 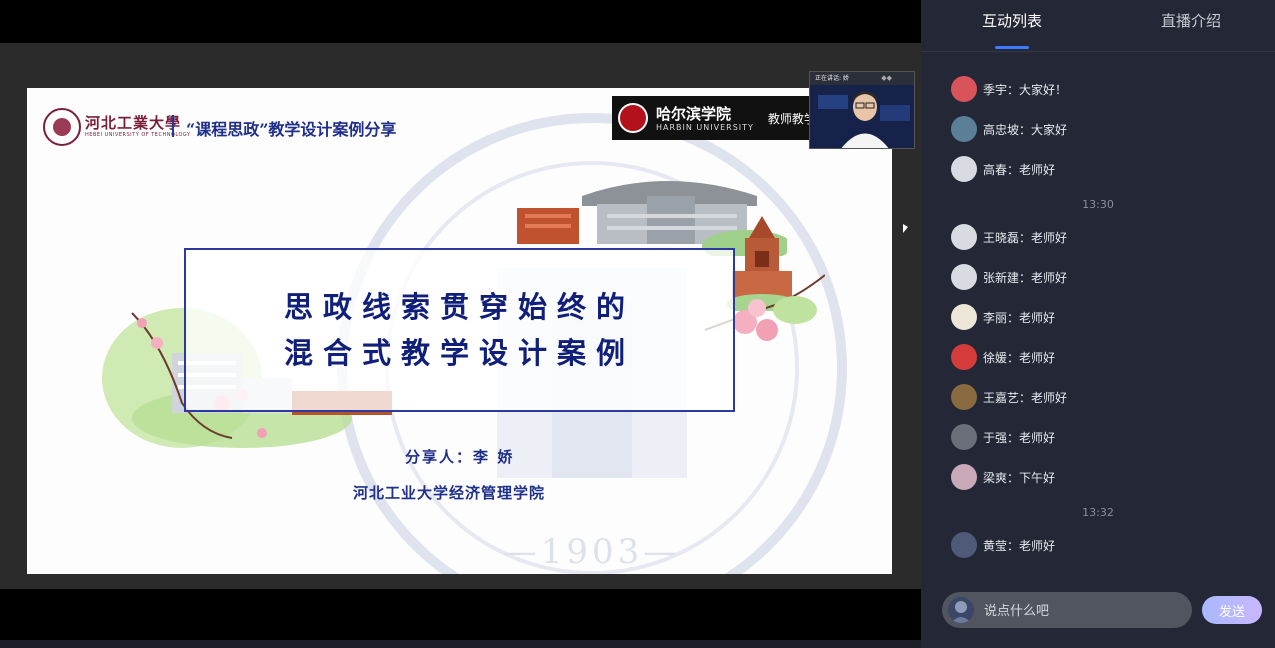 I want to click on chat-message: 王晓磊：老师好, so click(x=1009, y=237).